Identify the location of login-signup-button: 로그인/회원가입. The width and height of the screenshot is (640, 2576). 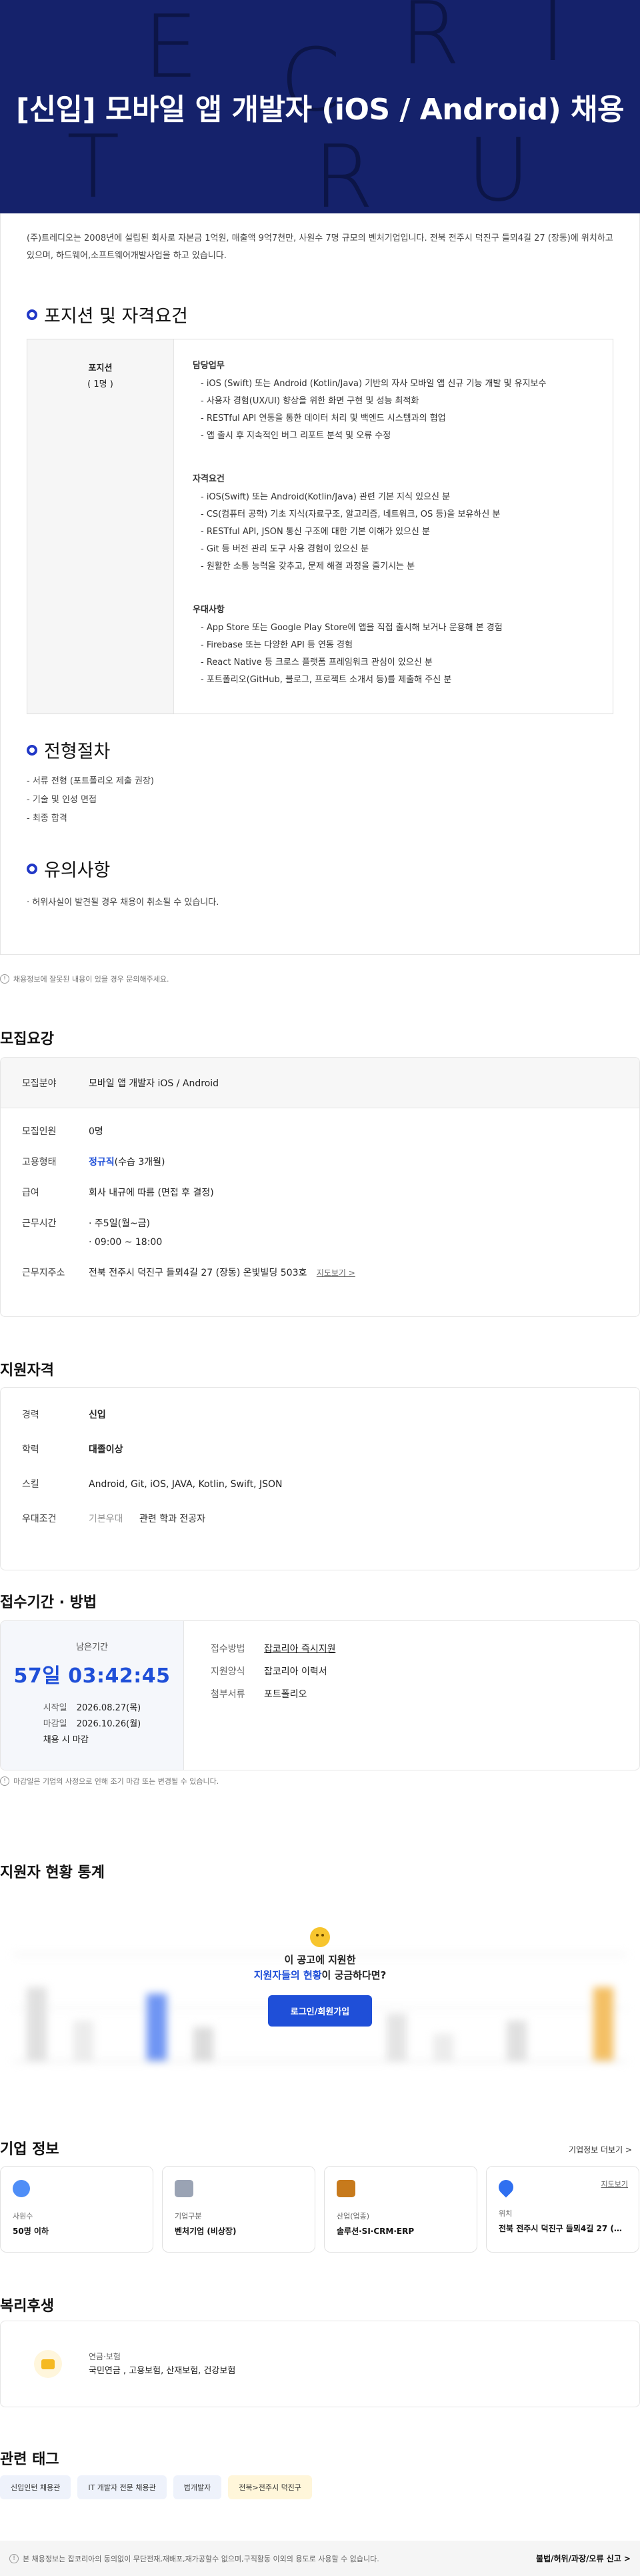
(320, 2011).